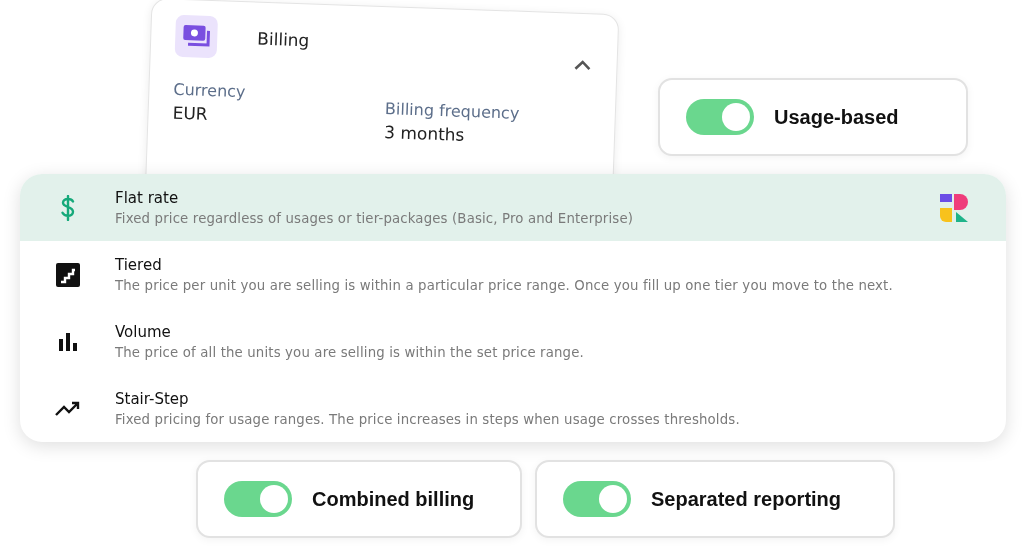 Image resolution: width=1024 pixels, height=554 pixels. What do you see at coordinates (513, 274) in the screenshot?
I see `pricing-option: Tiered The price per unit you are selling is within a particular price range. Once you fill up one tier you move to the next.` at bounding box center [513, 274].